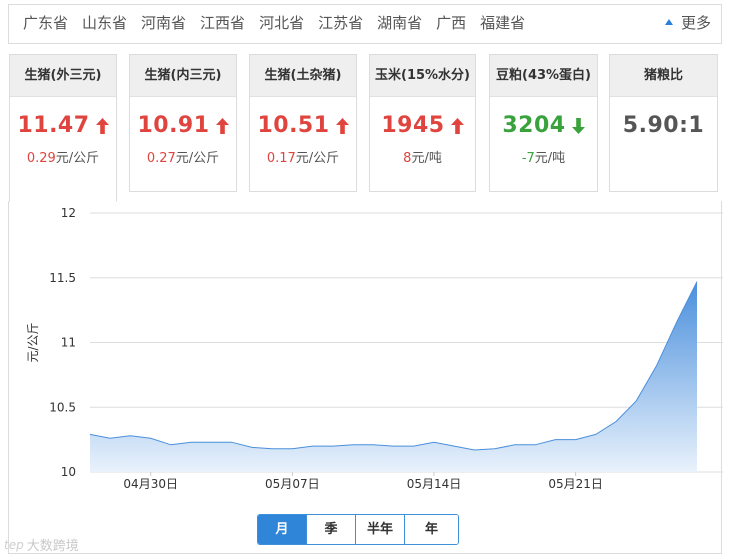  I want to click on price-card: 生猪(土杂猪) 10.51 0.17元/公斤, so click(303, 123).